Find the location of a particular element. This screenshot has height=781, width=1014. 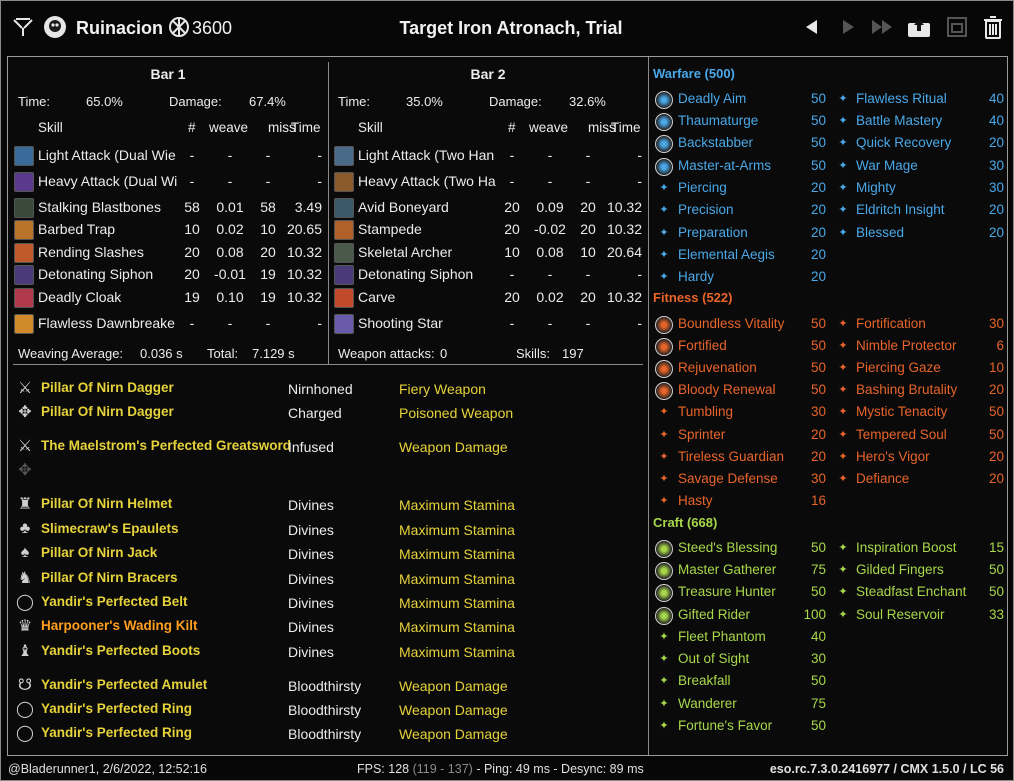

gear-name: Yandir's Perfected Belt is located at coordinates (114, 602).